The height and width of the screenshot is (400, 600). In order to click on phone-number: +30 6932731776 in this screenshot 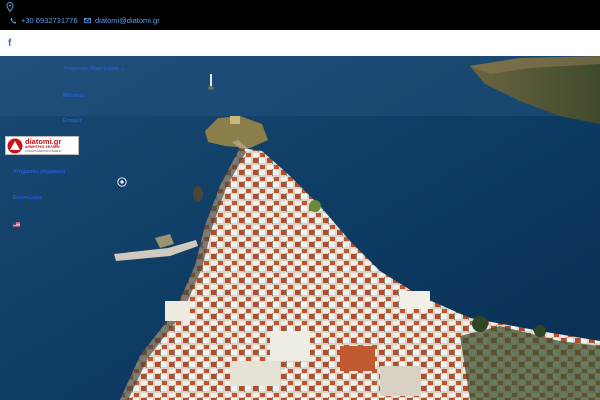, I will do `click(49, 20)`.